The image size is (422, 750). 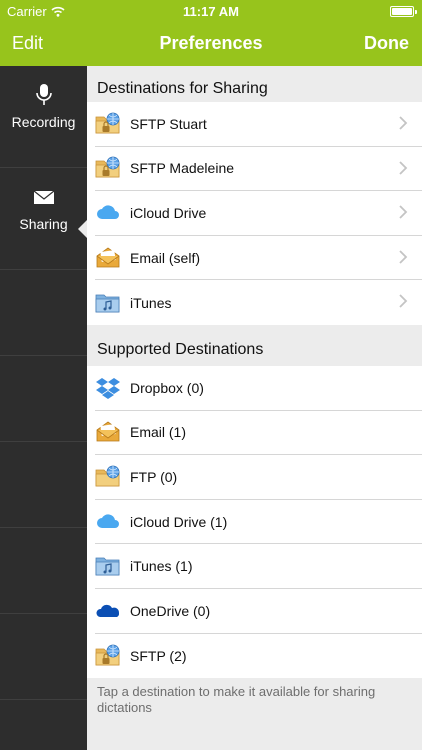 I want to click on list-item-label: Email (self), so click(x=165, y=257).